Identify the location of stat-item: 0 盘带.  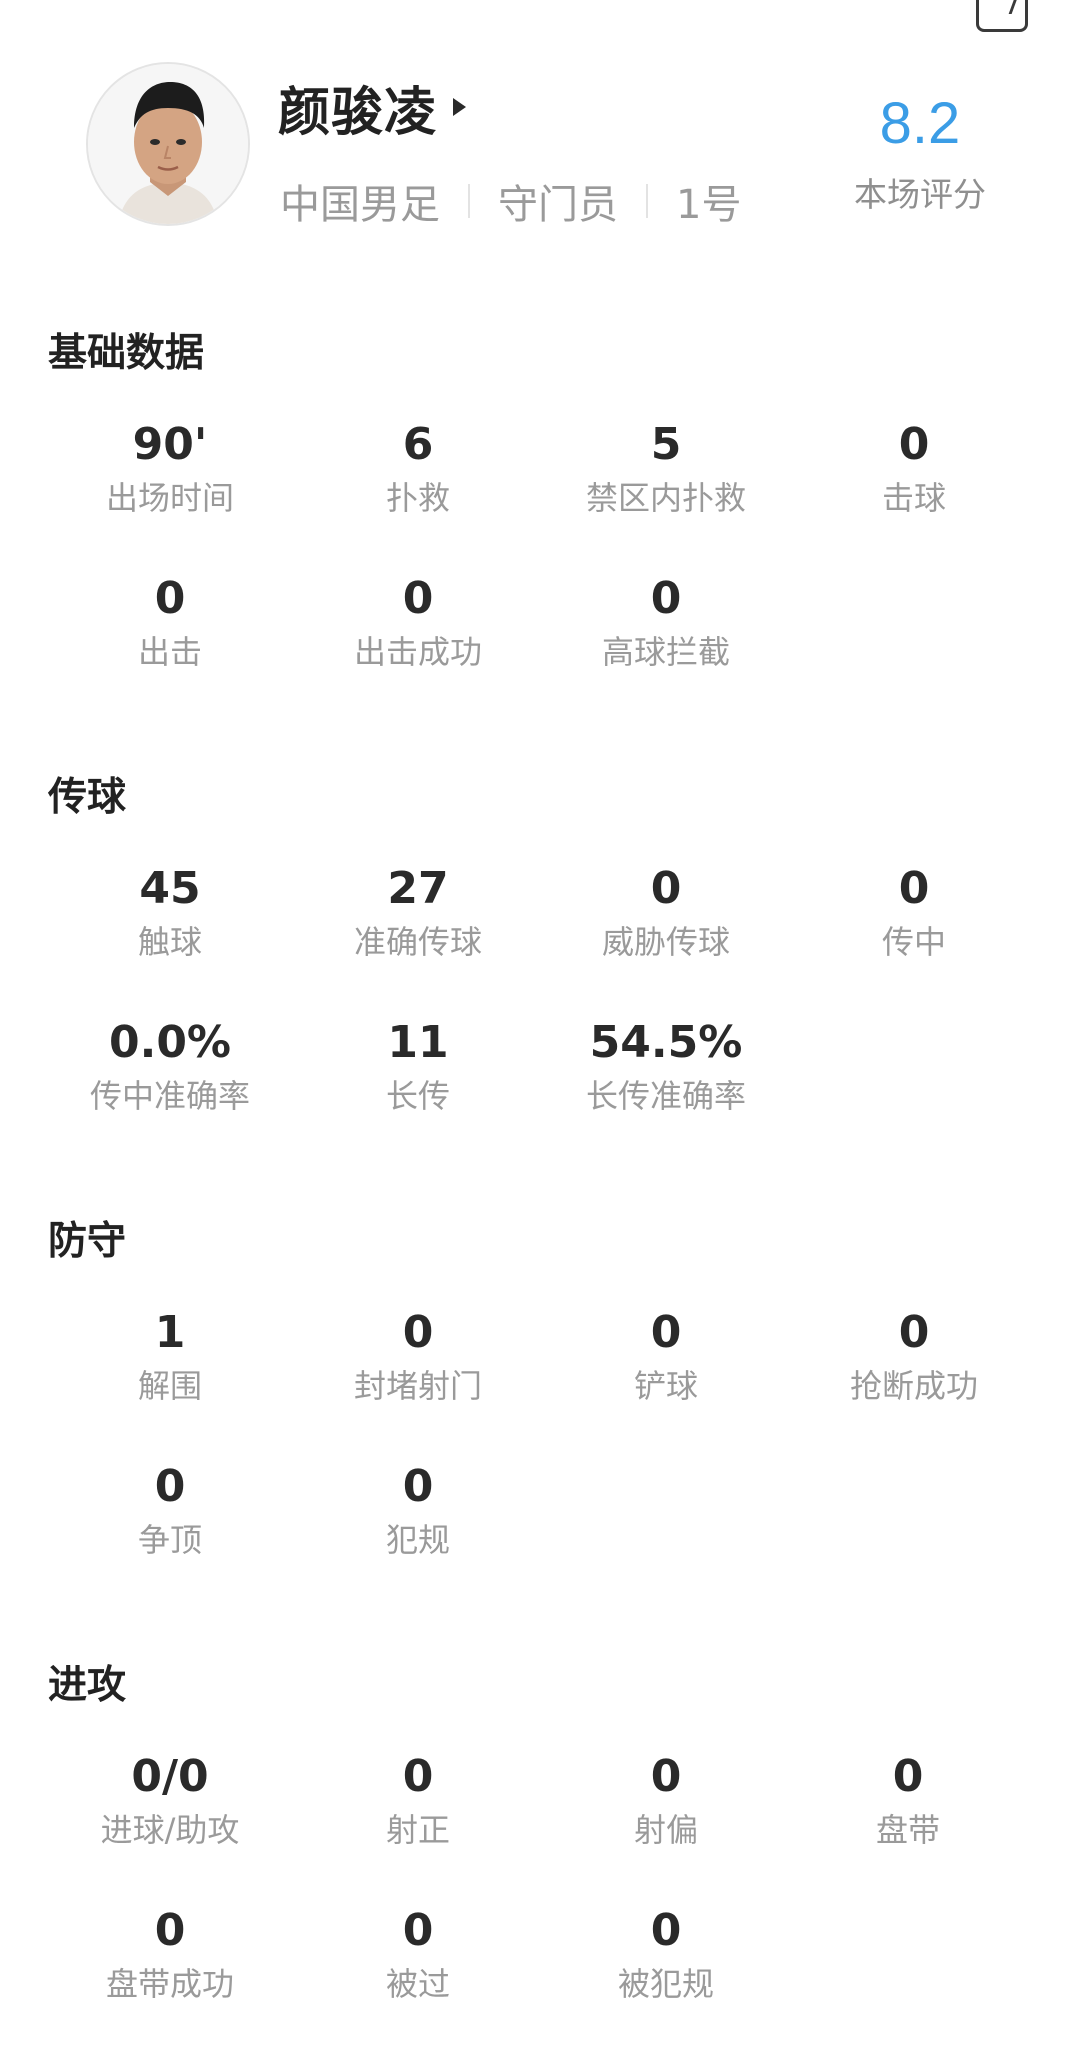
(908, 1801).